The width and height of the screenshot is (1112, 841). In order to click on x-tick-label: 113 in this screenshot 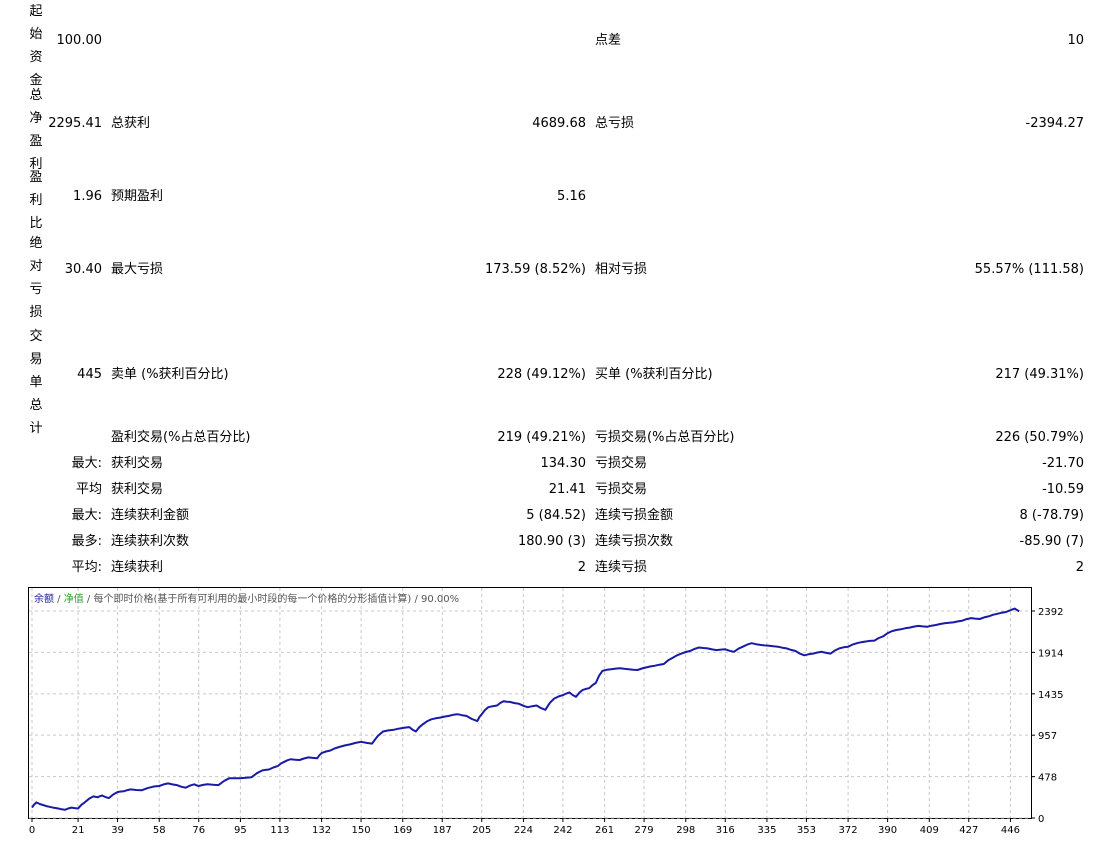, I will do `click(279, 830)`.